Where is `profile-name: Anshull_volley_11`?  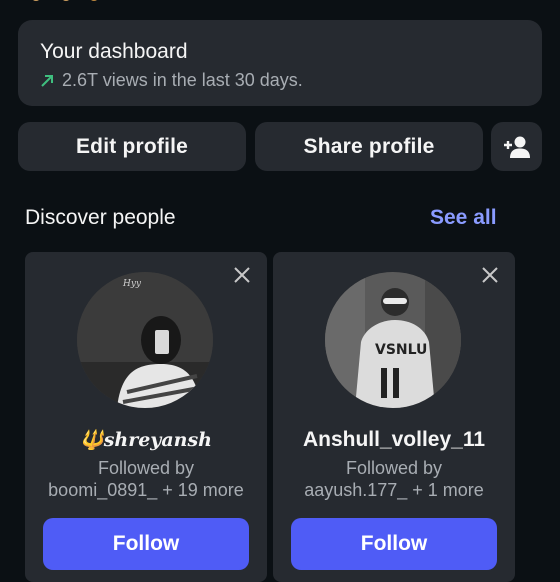 profile-name: Anshull_volley_11 is located at coordinates (394, 440).